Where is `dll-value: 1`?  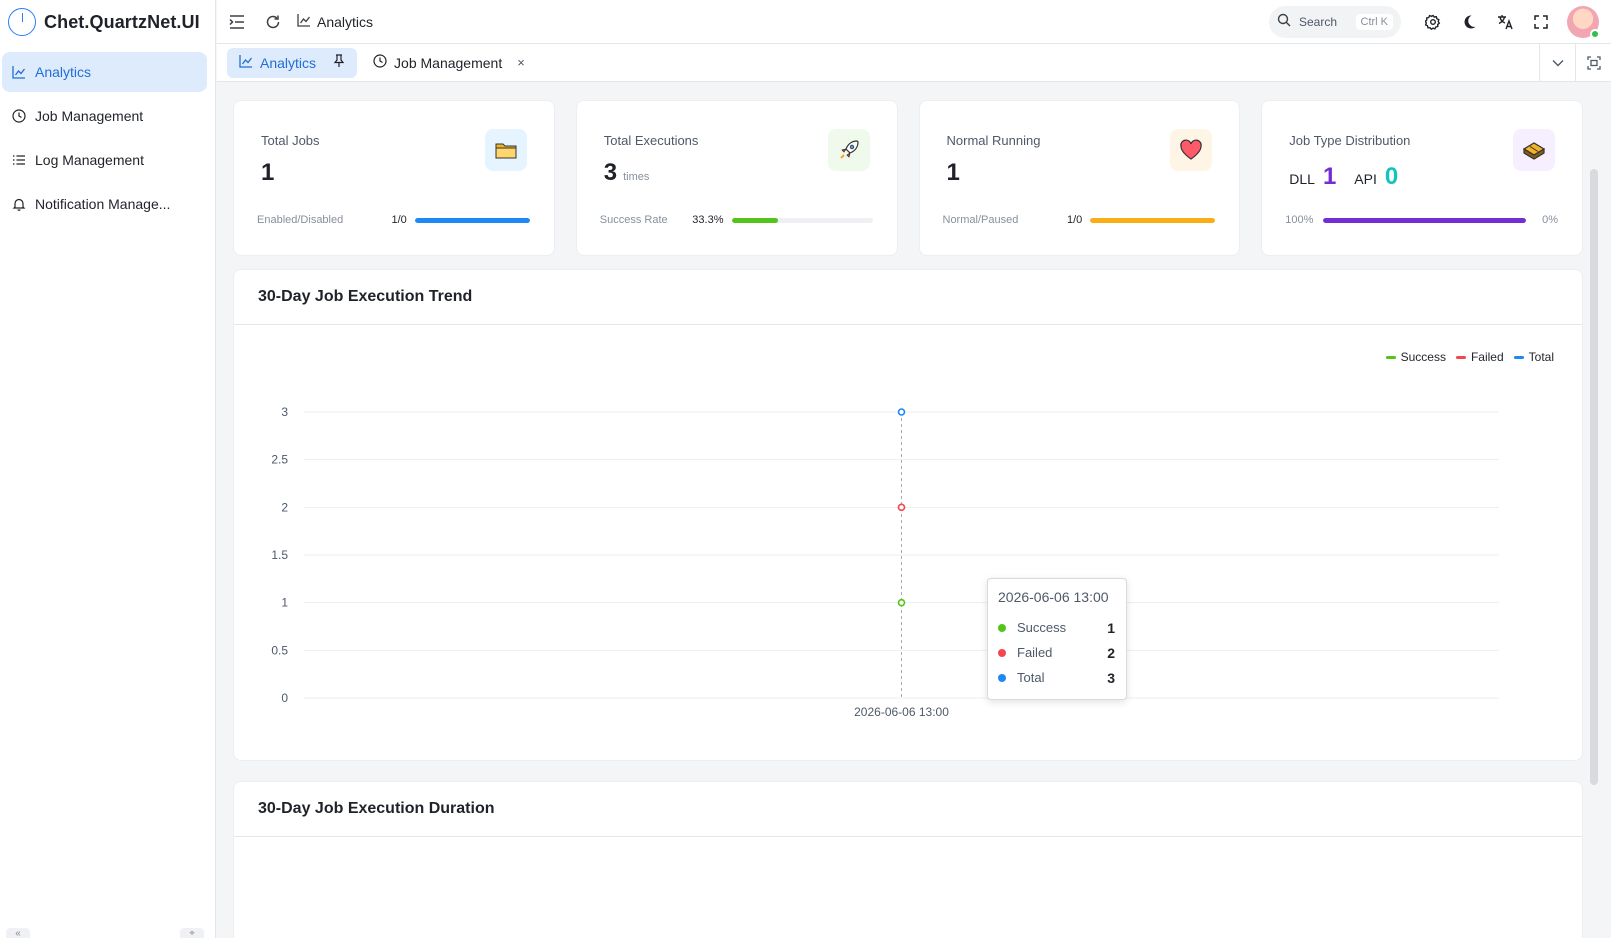
dll-value: 1 is located at coordinates (1329, 176).